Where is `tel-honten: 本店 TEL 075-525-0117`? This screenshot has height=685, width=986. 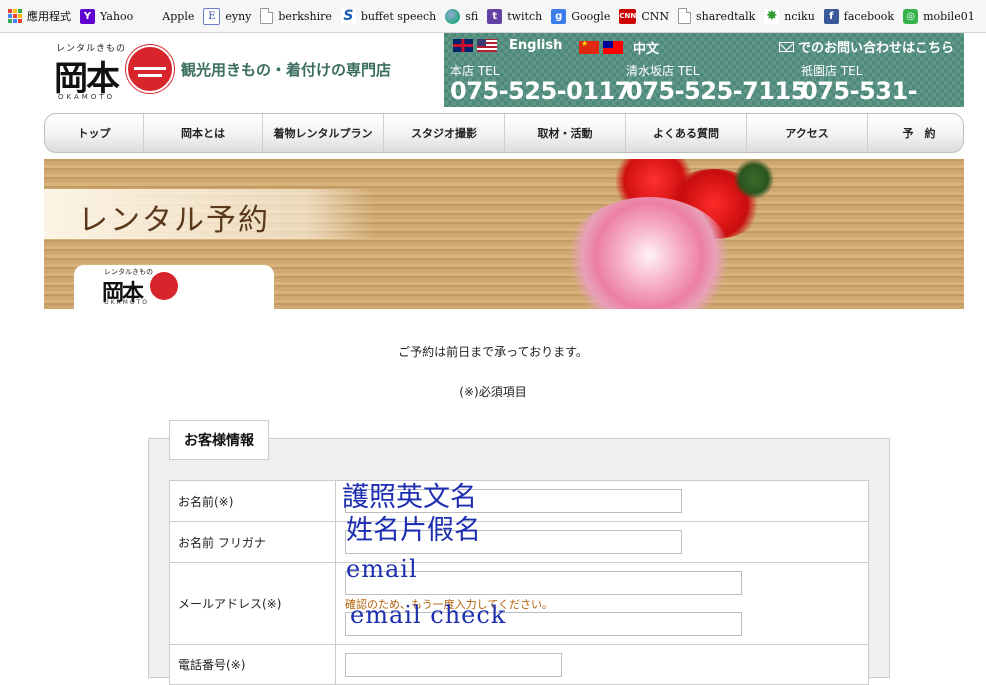 tel-honten: 本店 TEL 075-525-0117 is located at coordinates (540, 83).